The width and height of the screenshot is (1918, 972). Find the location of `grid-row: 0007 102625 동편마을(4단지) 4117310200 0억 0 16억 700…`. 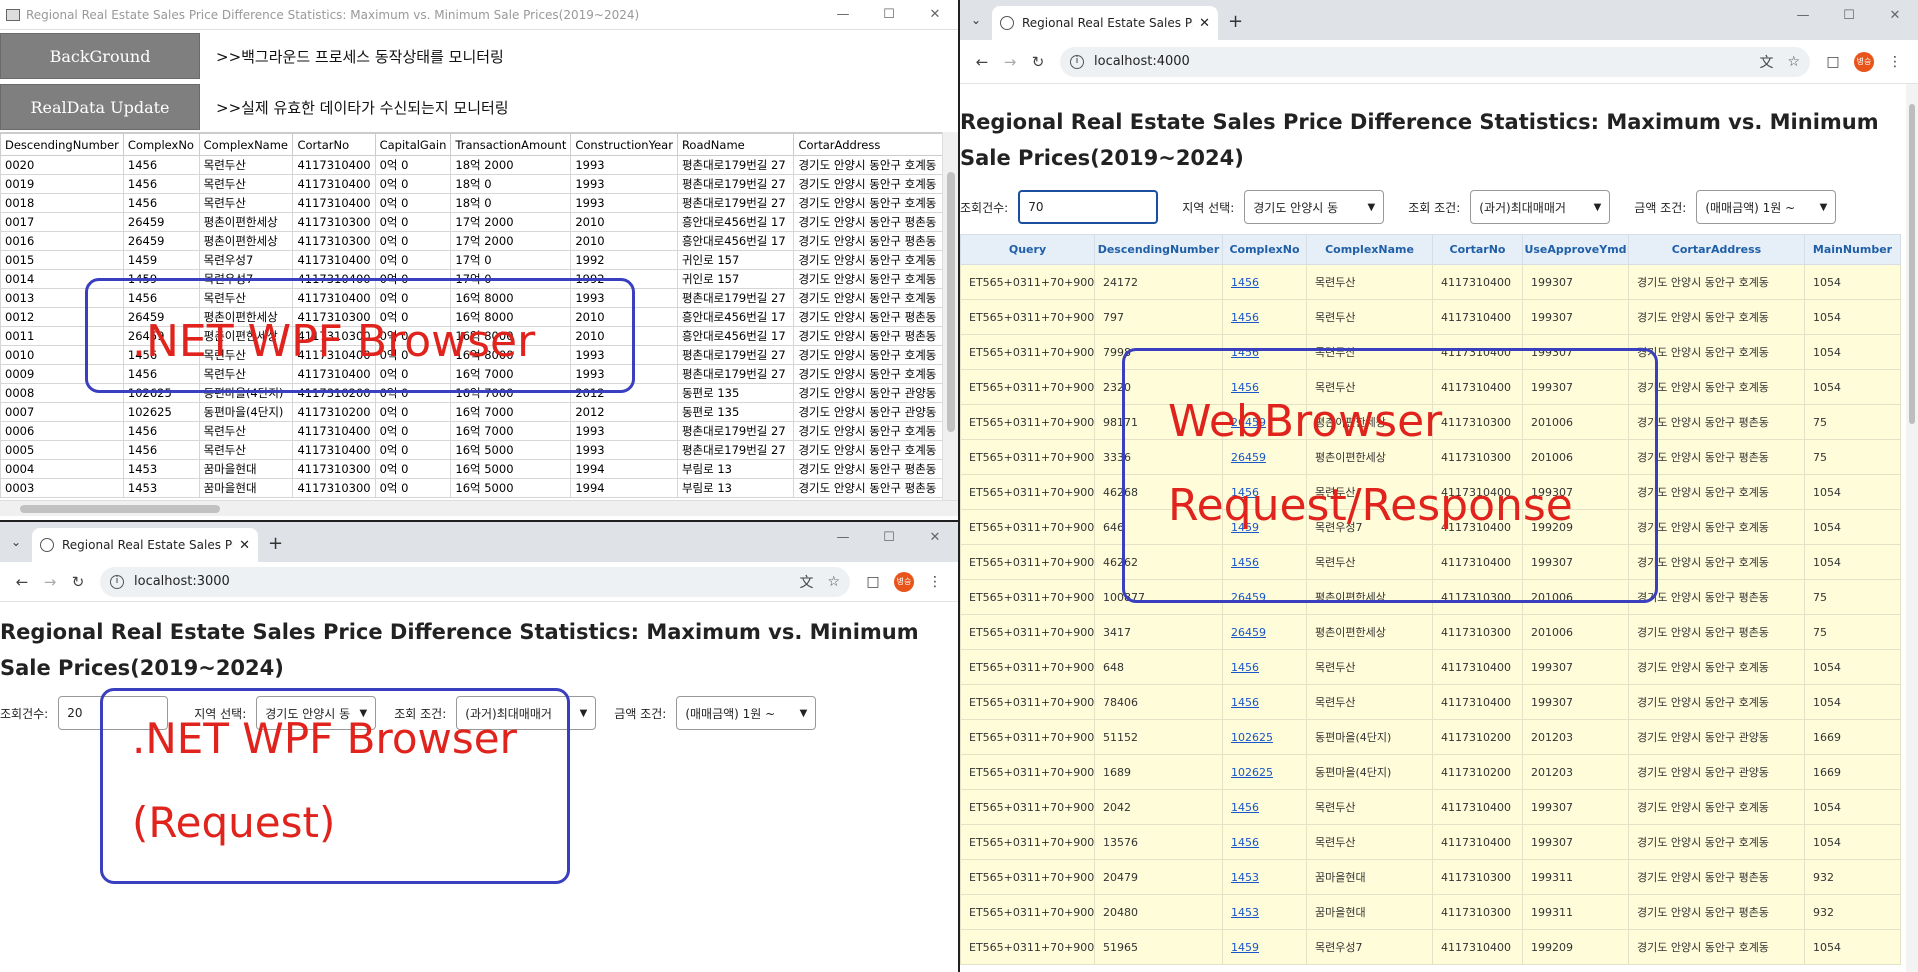

grid-row: 0007 102625 동편마을(4단지) 4117310200 0억 0 16억 700… is located at coordinates (479, 412).